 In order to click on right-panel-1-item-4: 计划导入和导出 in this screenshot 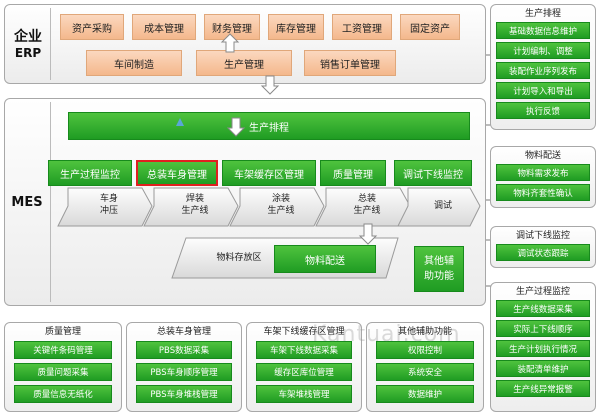, I will do `click(543, 90)`.